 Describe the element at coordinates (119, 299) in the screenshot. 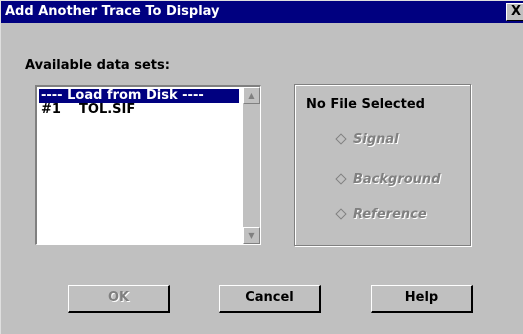

I see `ok-button: OK` at that location.